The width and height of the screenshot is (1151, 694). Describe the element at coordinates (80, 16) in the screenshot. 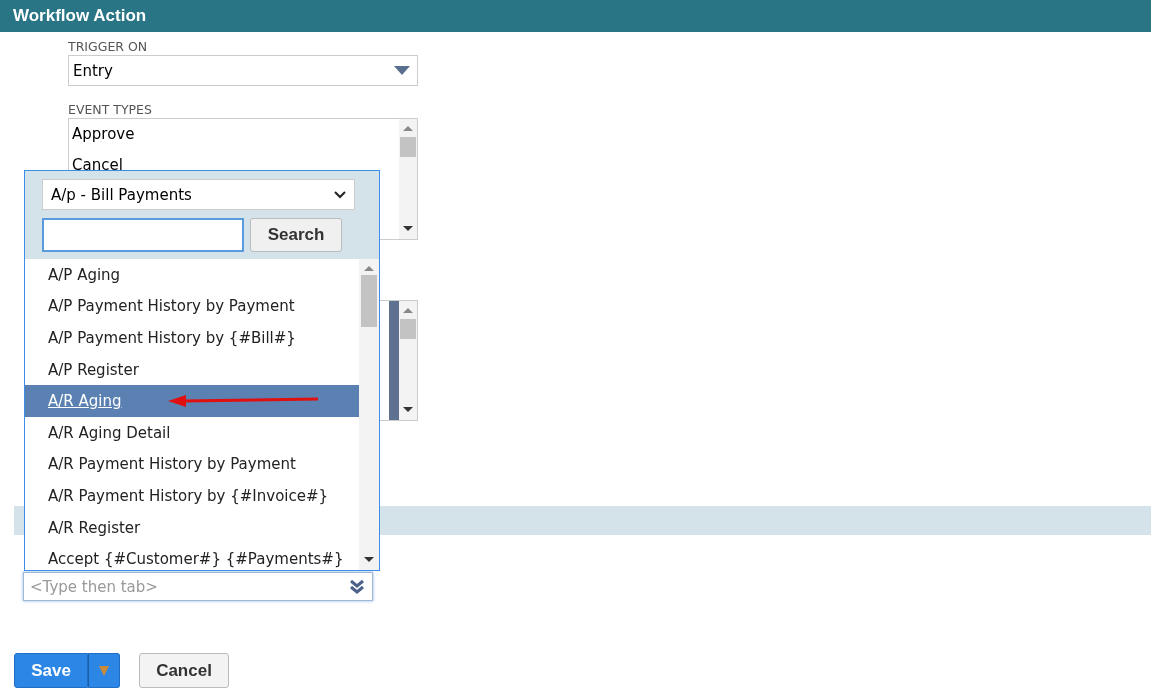

I see `page-title: Workflow Action` at that location.